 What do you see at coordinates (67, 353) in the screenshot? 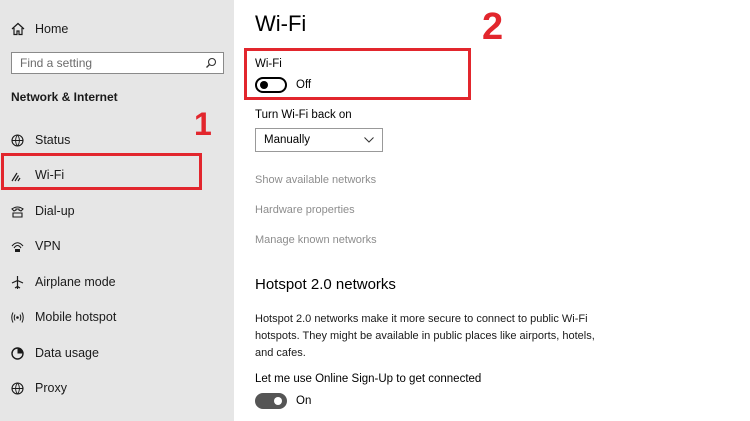
I see `sidebar-item-label: Data usage` at bounding box center [67, 353].